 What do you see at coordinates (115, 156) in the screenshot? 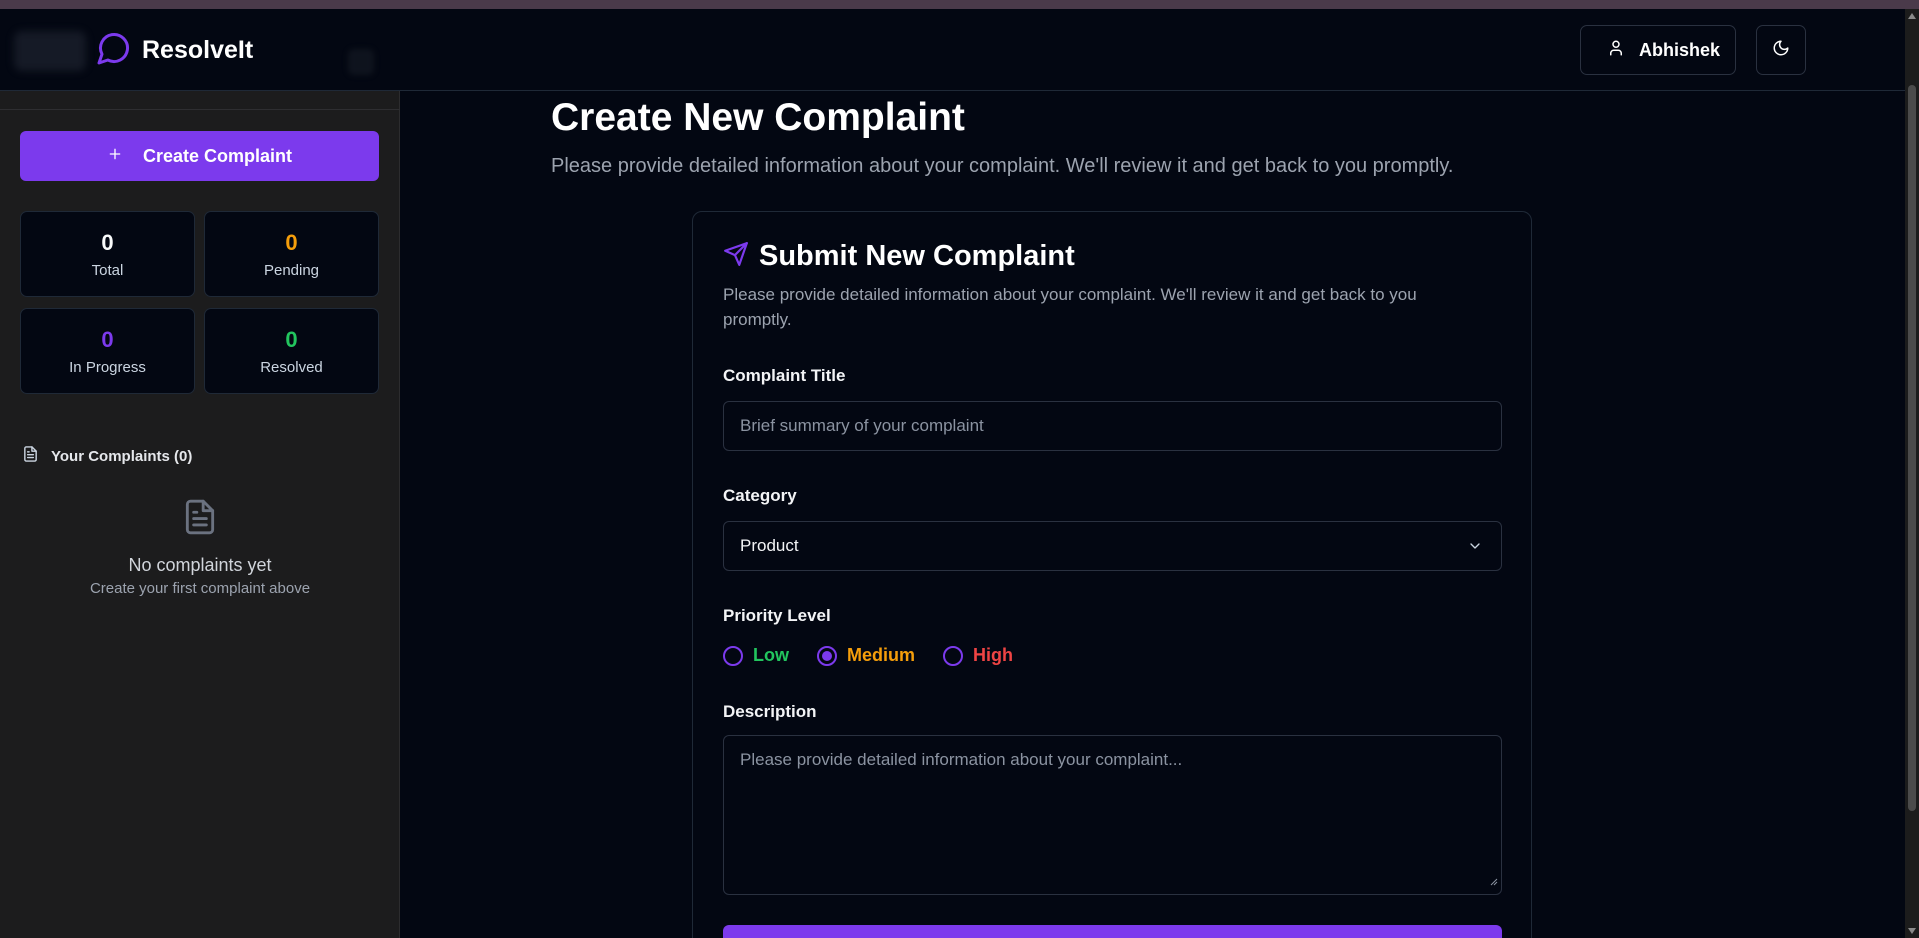
I see `plus-icon` at bounding box center [115, 156].